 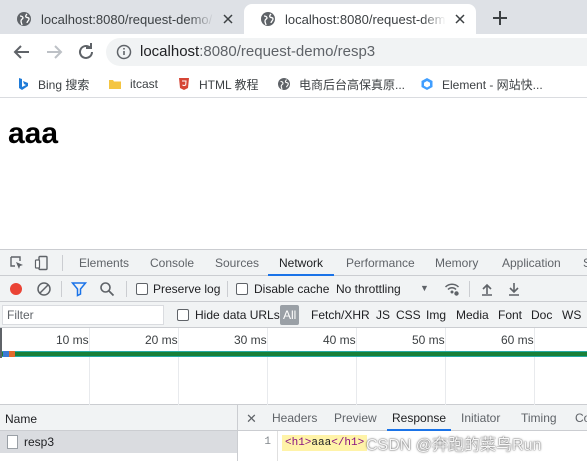 What do you see at coordinates (301, 263) in the screenshot?
I see `tab-network: Network` at bounding box center [301, 263].